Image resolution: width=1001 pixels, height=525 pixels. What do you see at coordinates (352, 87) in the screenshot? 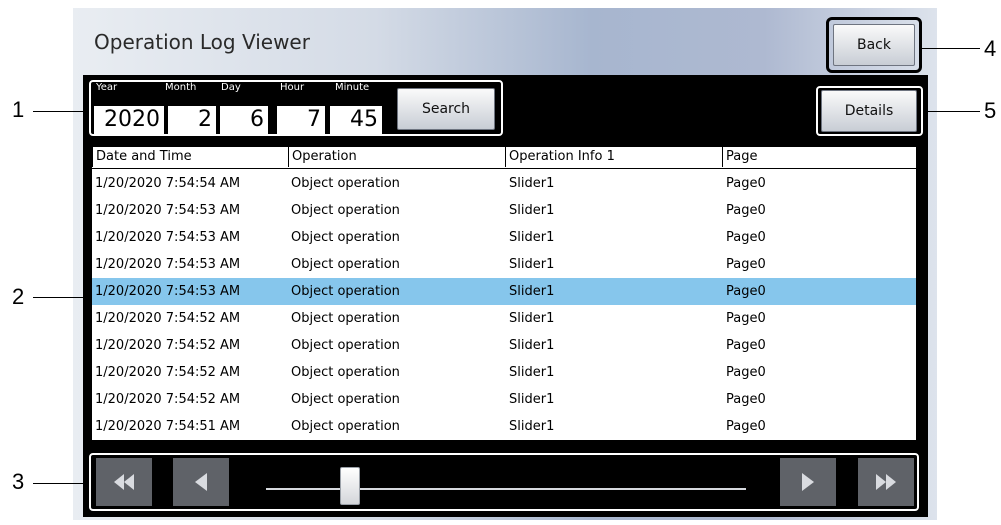
I see `minute-label: Minute` at bounding box center [352, 87].